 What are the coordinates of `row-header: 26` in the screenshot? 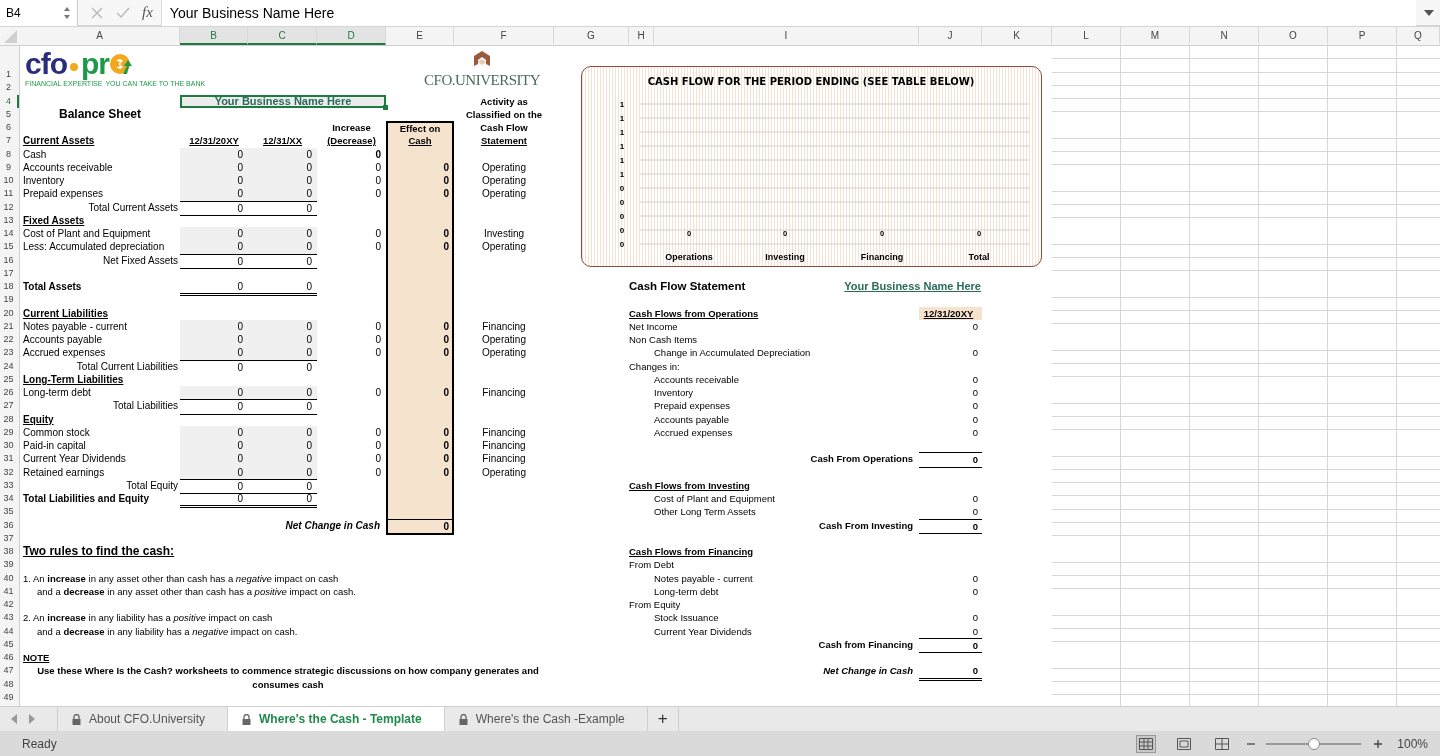 It's located at (9, 393).